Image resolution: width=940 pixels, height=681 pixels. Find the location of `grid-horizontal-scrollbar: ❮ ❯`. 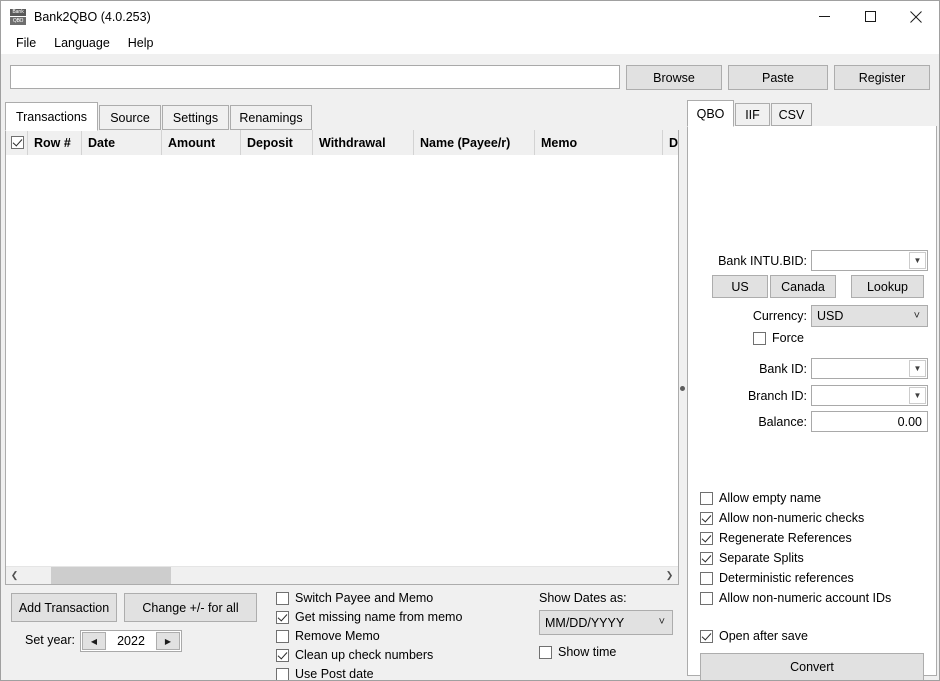

grid-horizontal-scrollbar: ❮ ❯ is located at coordinates (342, 575).